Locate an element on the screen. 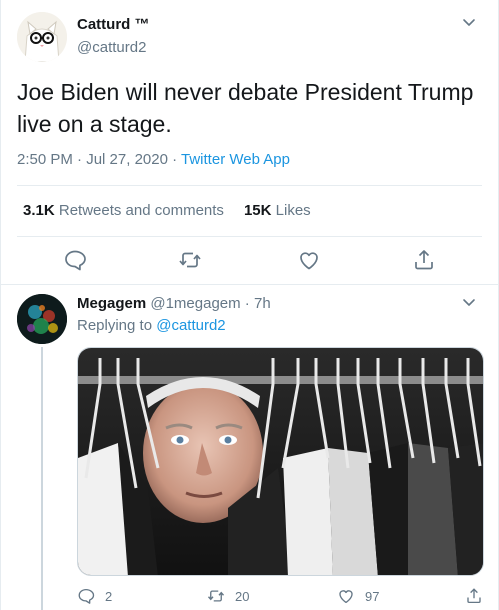  like-count: 97 is located at coordinates (372, 596).